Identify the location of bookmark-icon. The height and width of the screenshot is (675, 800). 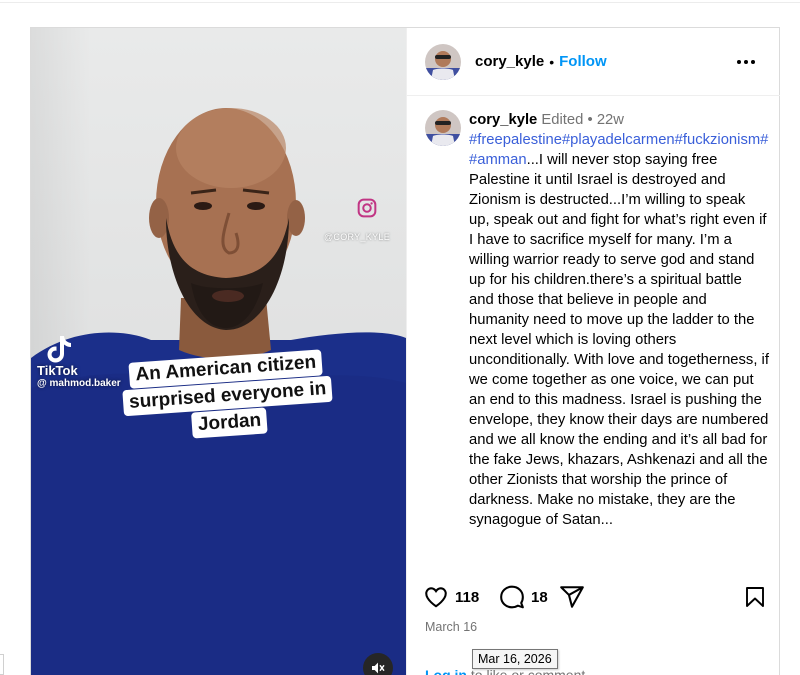
(755, 597).